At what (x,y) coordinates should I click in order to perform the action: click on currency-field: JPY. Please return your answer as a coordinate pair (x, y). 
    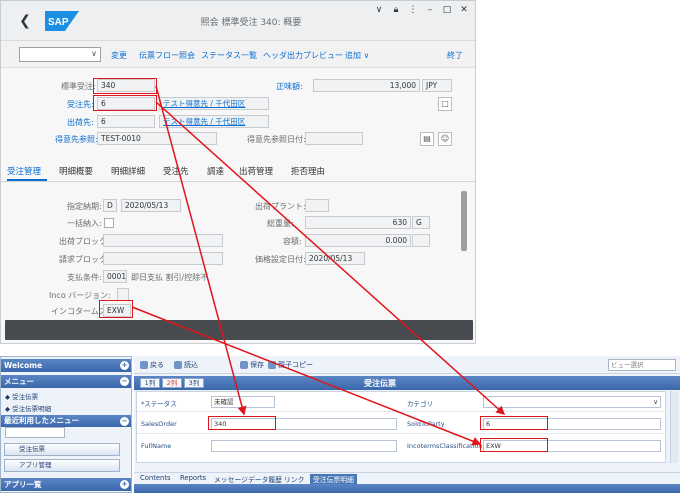
    Looking at the image, I should click on (437, 85).